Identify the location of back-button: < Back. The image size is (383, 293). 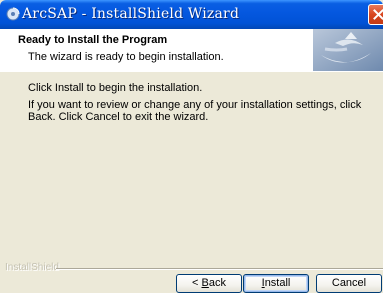
(209, 283).